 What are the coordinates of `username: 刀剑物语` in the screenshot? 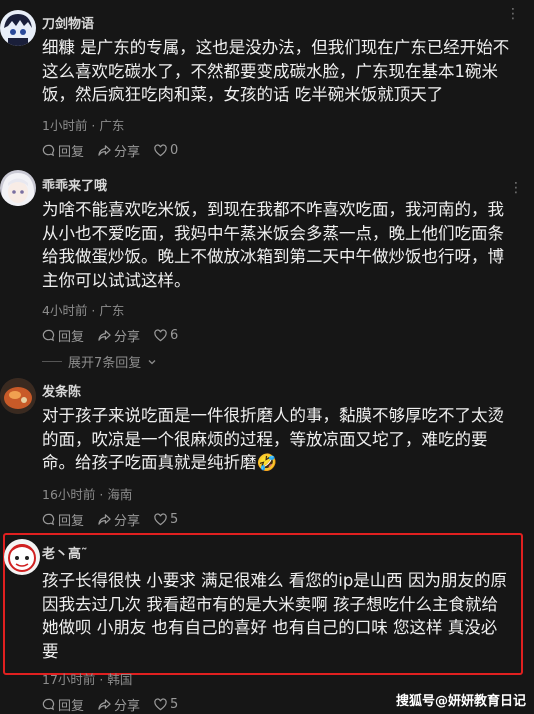 It's located at (68, 22).